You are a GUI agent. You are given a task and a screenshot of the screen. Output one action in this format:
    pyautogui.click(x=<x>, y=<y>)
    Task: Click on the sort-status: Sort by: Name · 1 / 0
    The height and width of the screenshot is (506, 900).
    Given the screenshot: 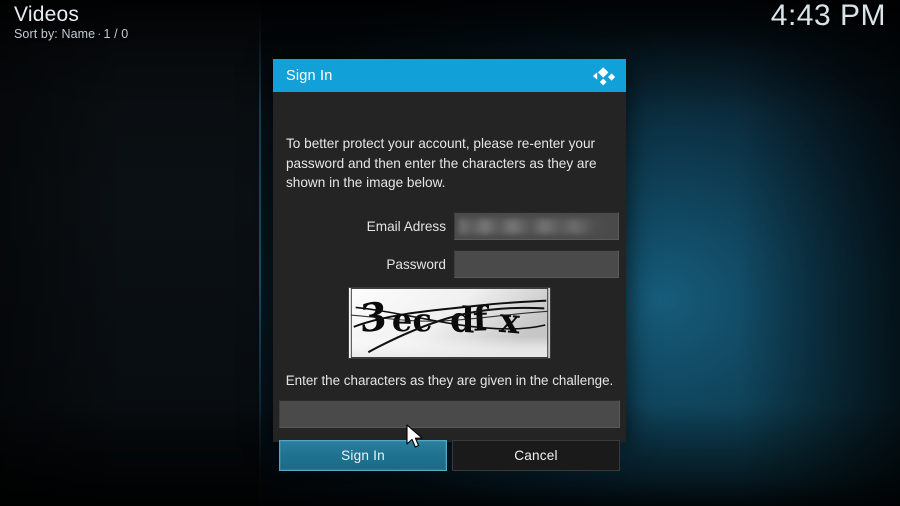 What is the action you would take?
    pyautogui.click(x=71, y=34)
    